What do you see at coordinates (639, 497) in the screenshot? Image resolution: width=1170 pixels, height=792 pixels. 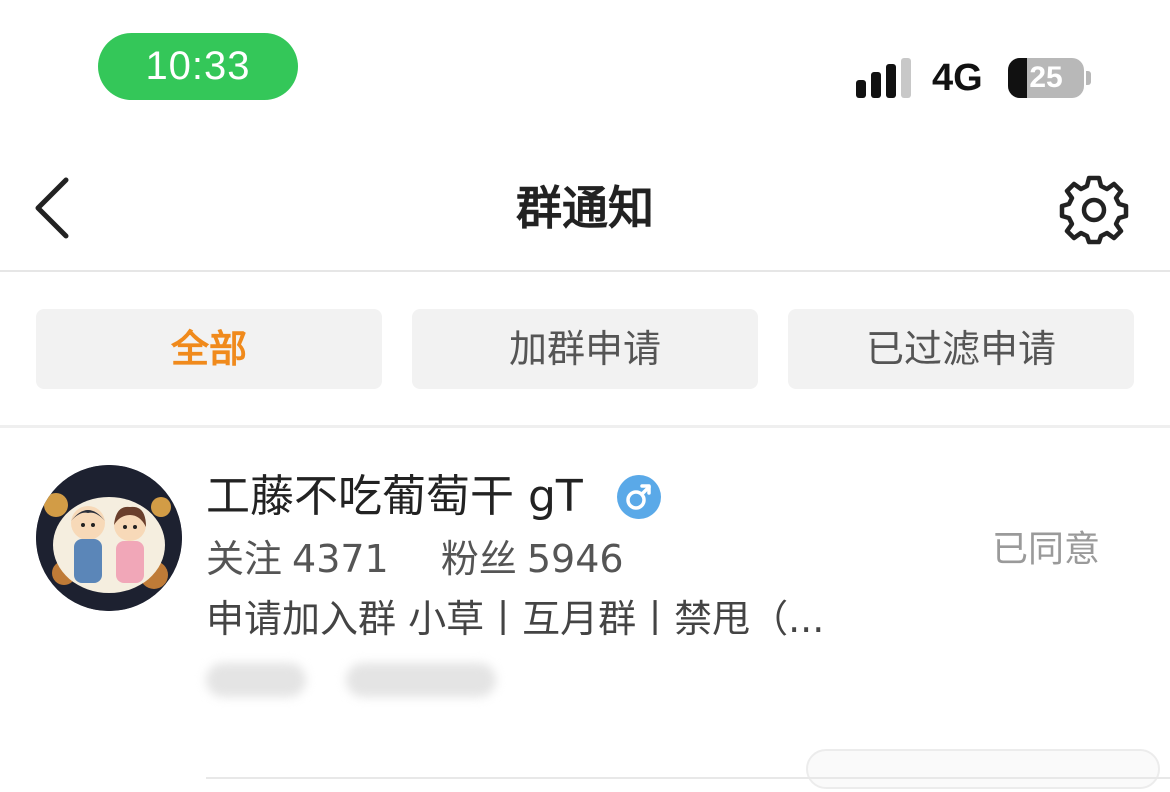 I see `male-icon` at bounding box center [639, 497].